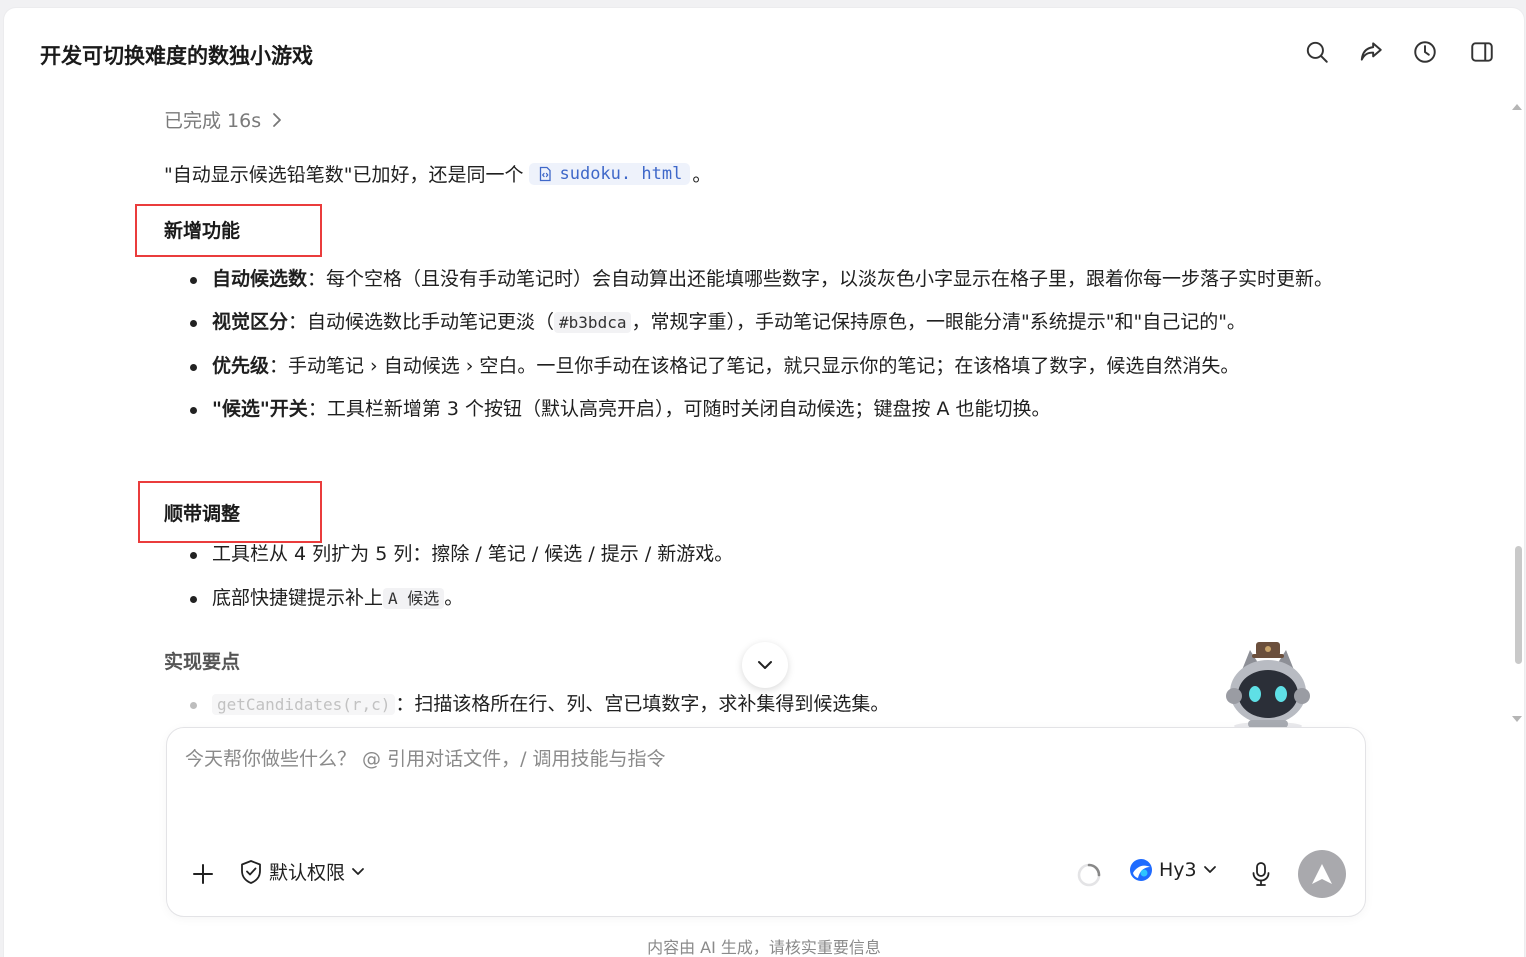 This screenshot has height=957, width=1526. Describe the element at coordinates (344, 175) in the screenshot. I see `intro-text: "自动显示候选铅笔数"已加好，还是同一个` at that location.